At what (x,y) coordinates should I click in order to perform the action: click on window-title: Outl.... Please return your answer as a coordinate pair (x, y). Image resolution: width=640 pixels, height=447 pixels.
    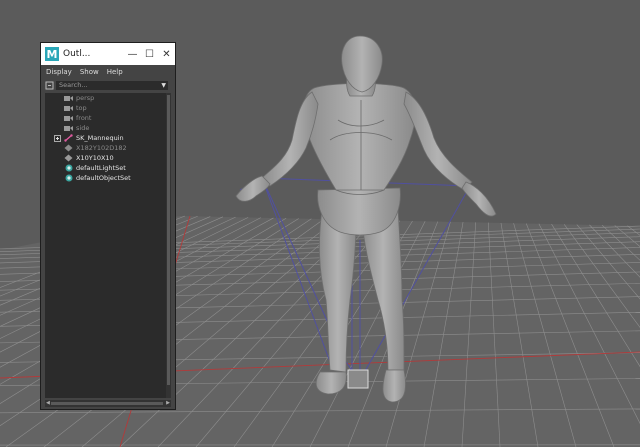
    Looking at the image, I should click on (77, 54).